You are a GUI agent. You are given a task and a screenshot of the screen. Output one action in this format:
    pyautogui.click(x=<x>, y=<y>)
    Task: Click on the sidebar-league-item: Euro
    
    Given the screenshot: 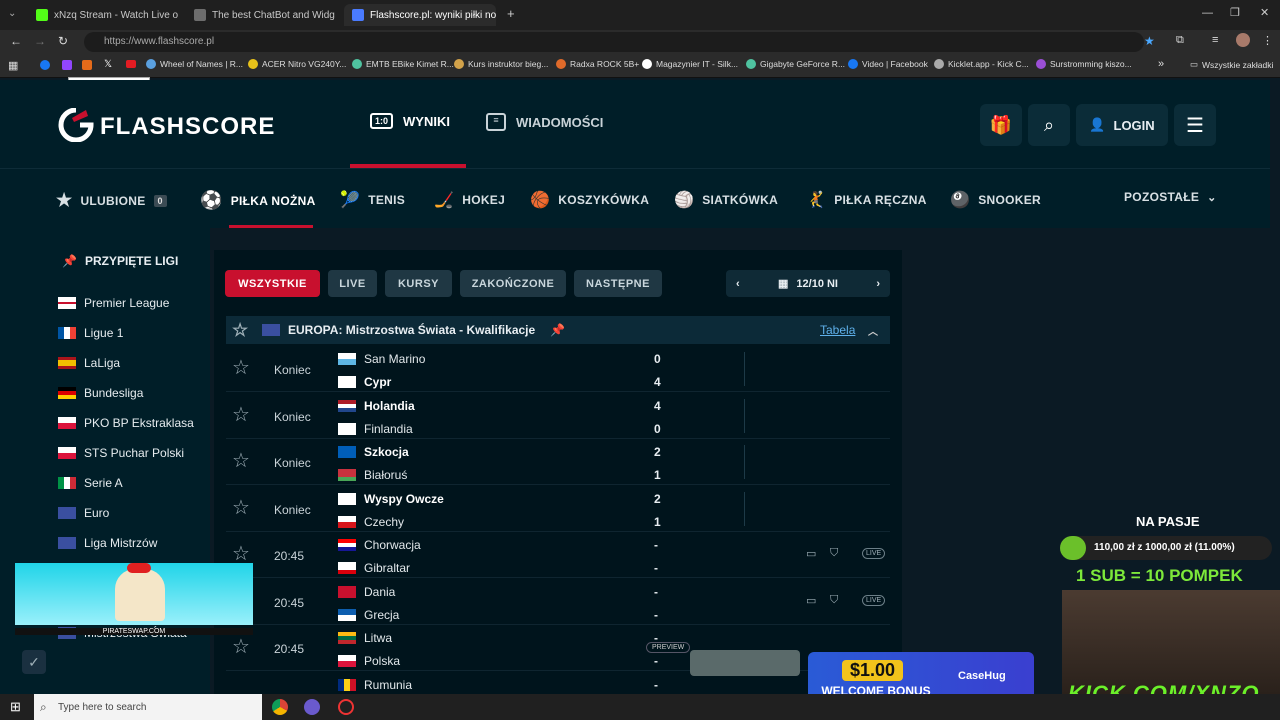 What is the action you would take?
    pyautogui.click(x=83, y=513)
    